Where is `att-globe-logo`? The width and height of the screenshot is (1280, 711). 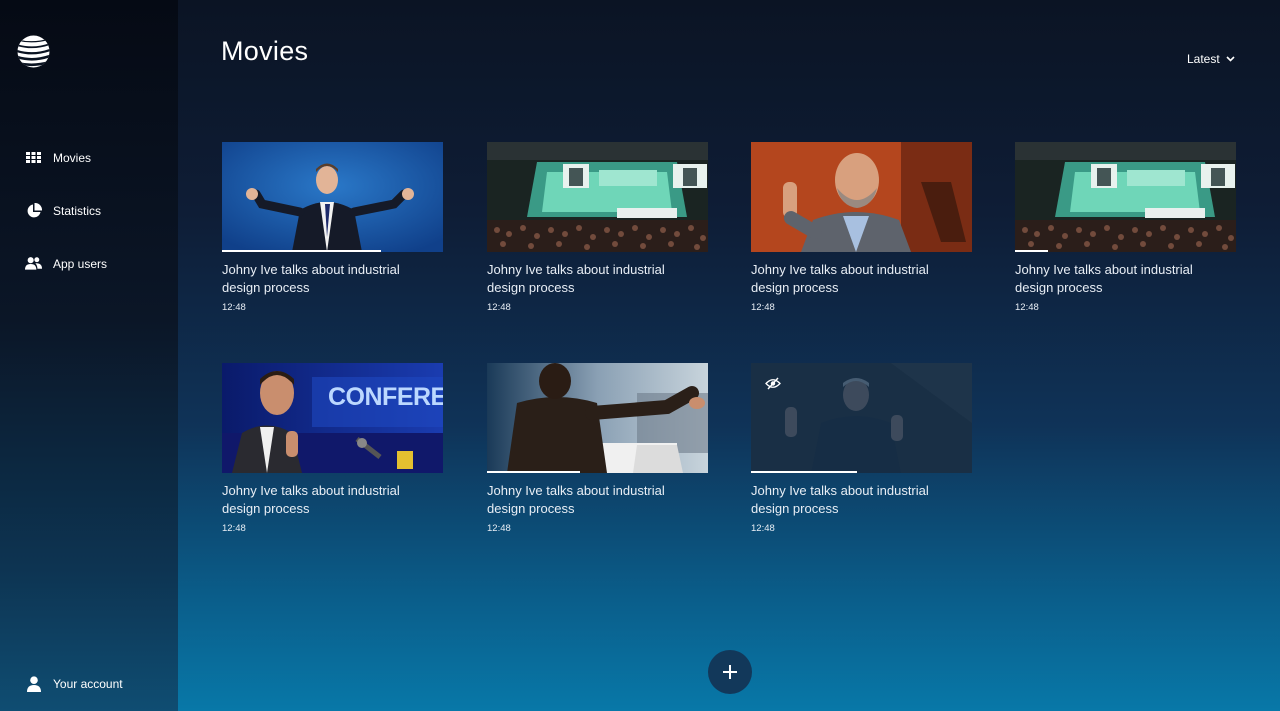 att-globe-logo is located at coordinates (33, 51).